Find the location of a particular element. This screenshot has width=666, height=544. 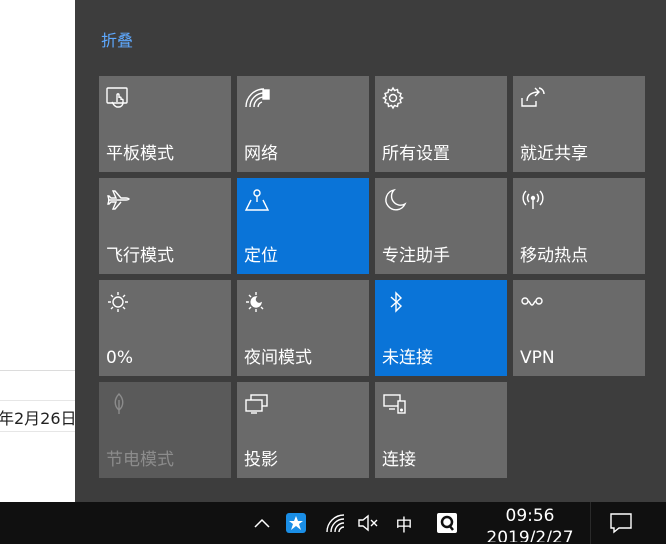

taskbar: 中 09:56 2019/2/27 is located at coordinates (333, 523).